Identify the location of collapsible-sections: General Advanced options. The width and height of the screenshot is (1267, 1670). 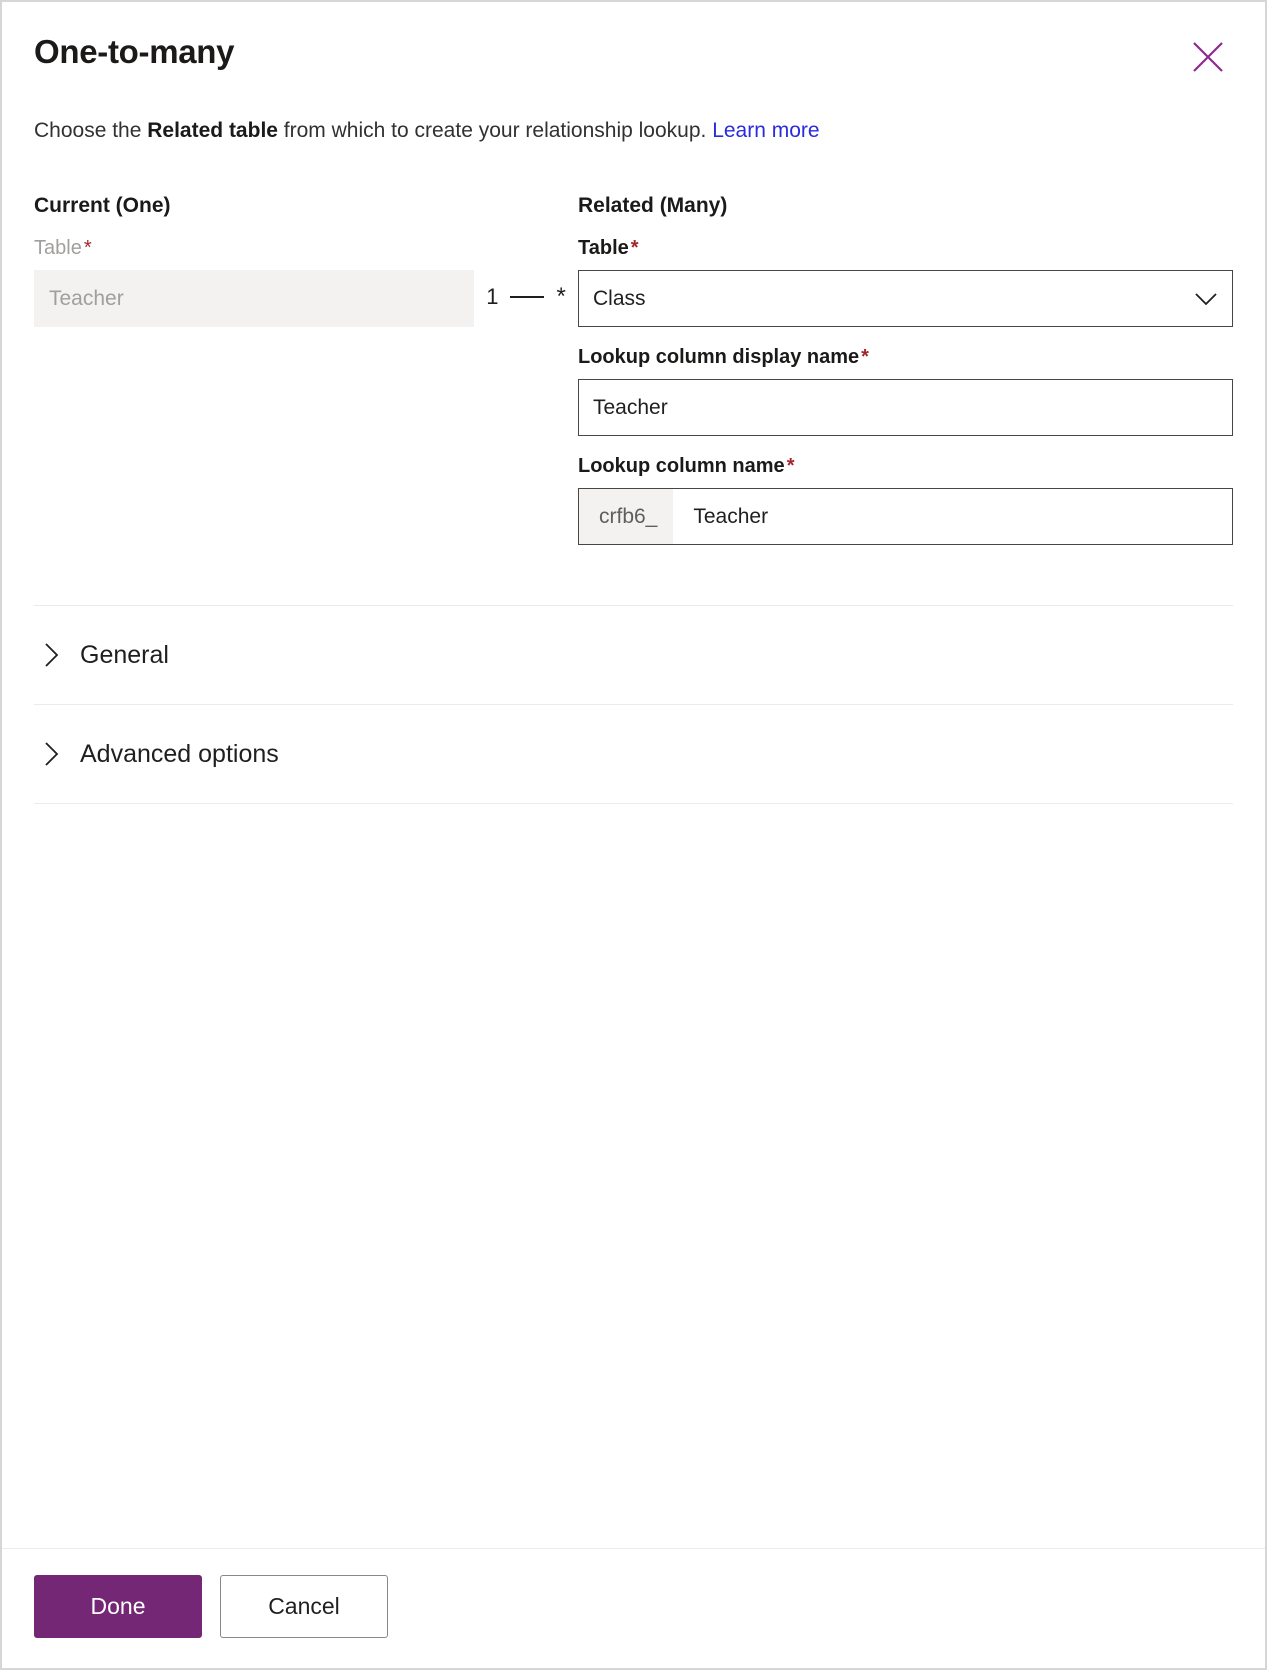
(633, 705).